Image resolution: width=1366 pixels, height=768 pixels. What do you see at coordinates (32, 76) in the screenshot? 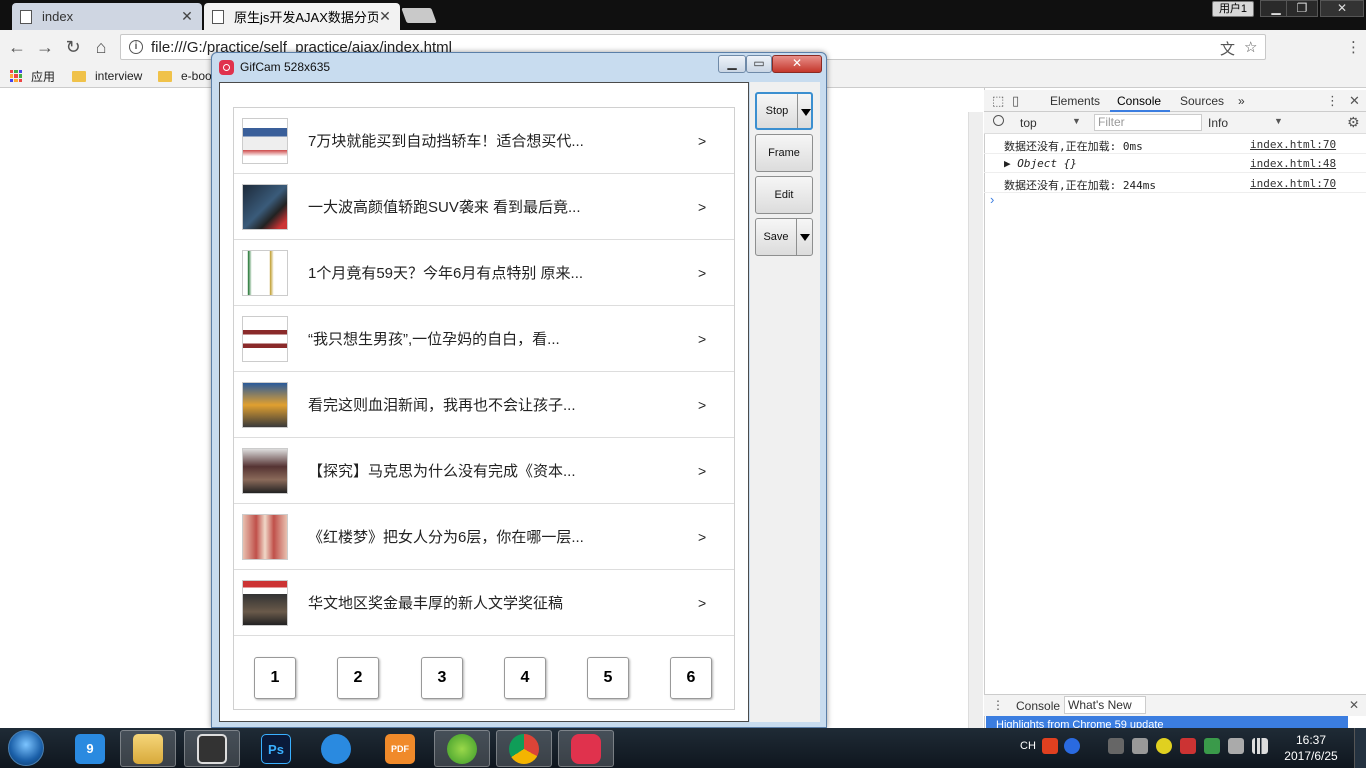
I see `bookmark-apps: 应用` at bounding box center [32, 76].